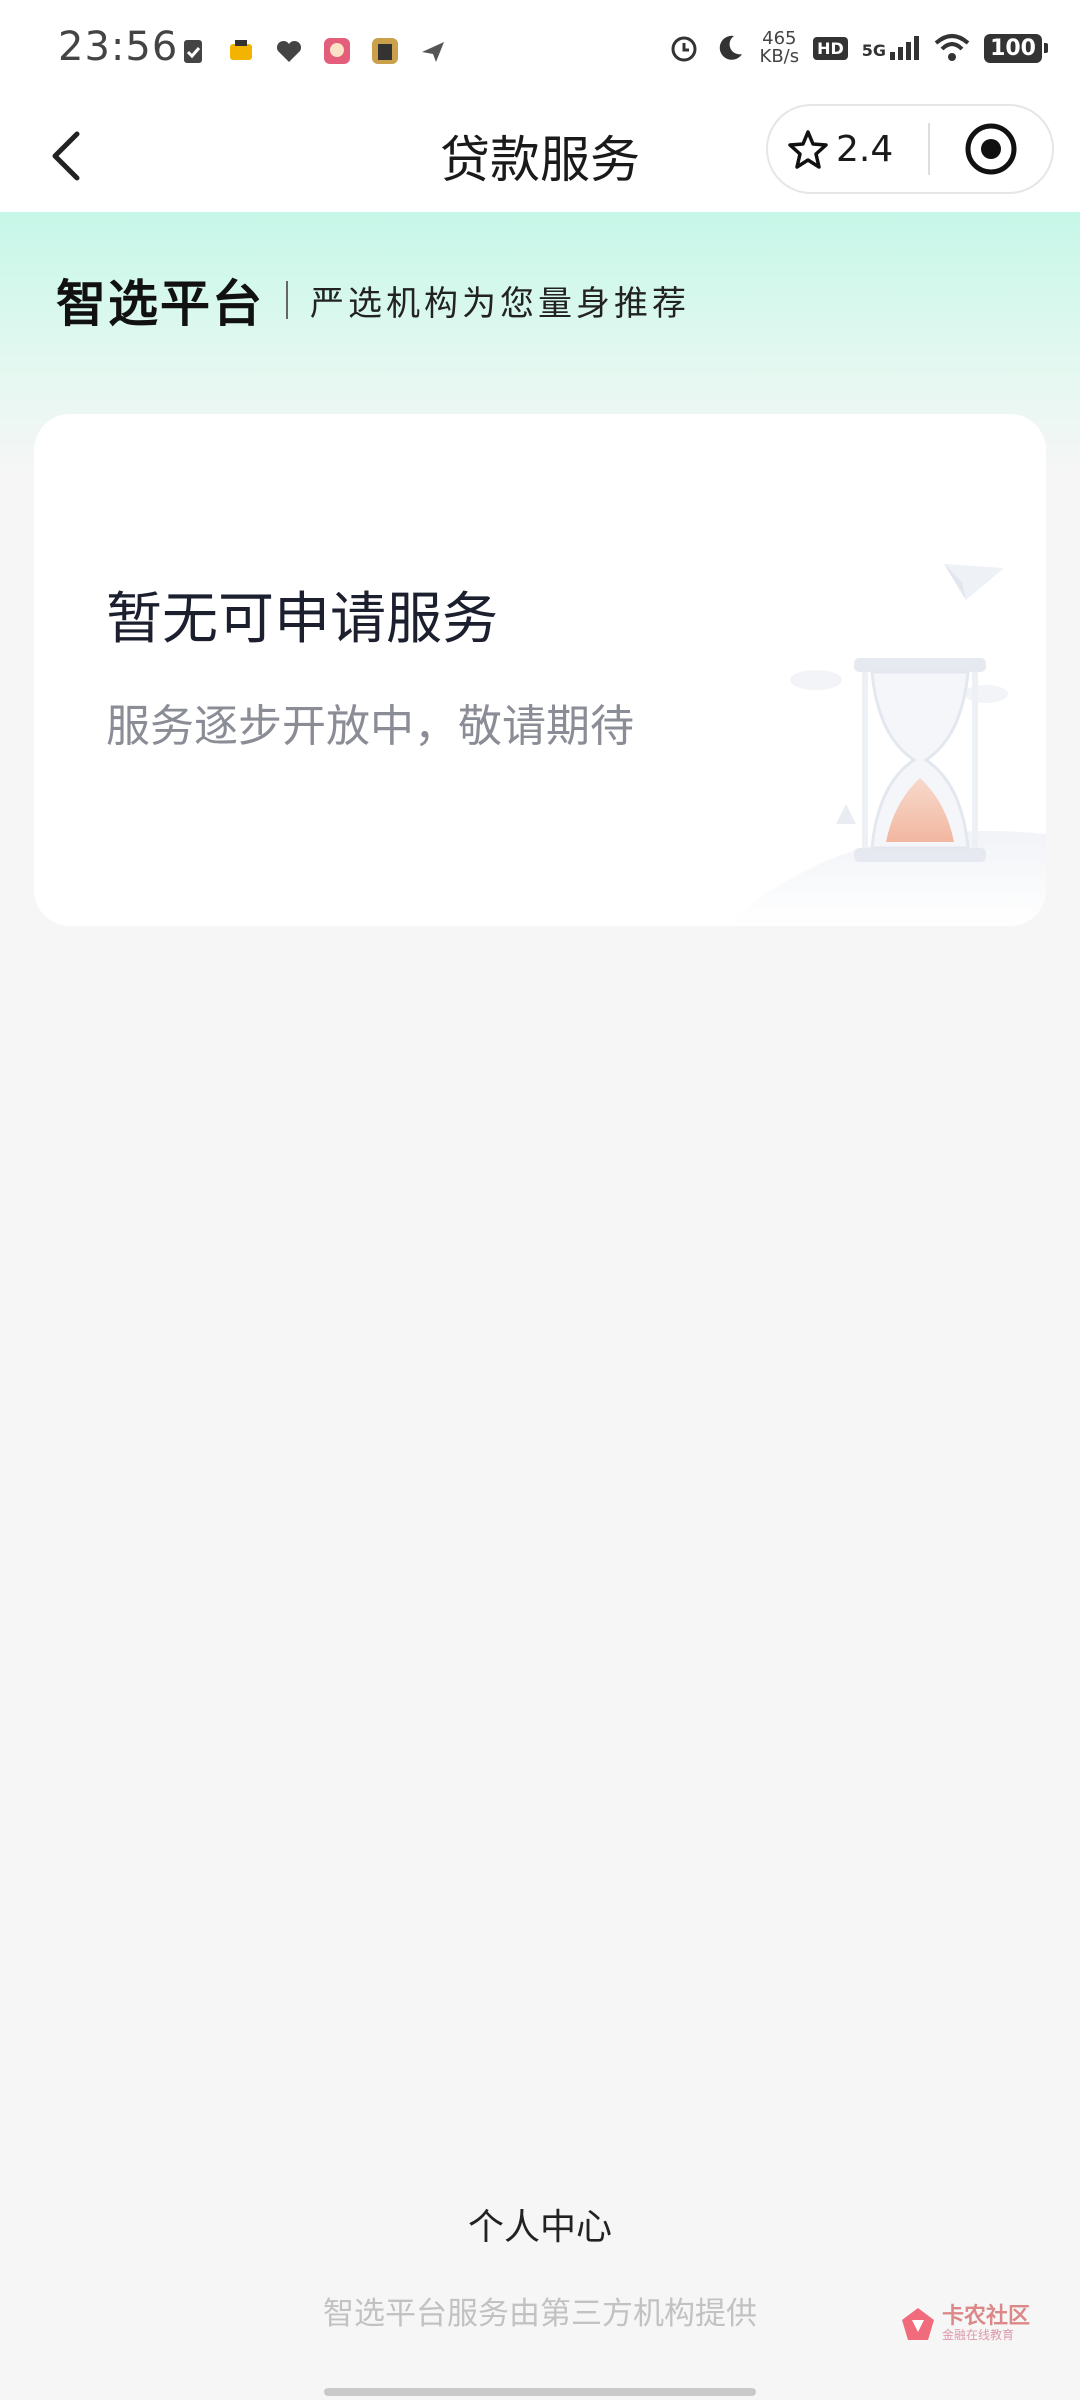 This screenshot has width=1080, height=2400. Describe the element at coordinates (684, 49) in the screenshot. I see `alarm-icon` at that location.